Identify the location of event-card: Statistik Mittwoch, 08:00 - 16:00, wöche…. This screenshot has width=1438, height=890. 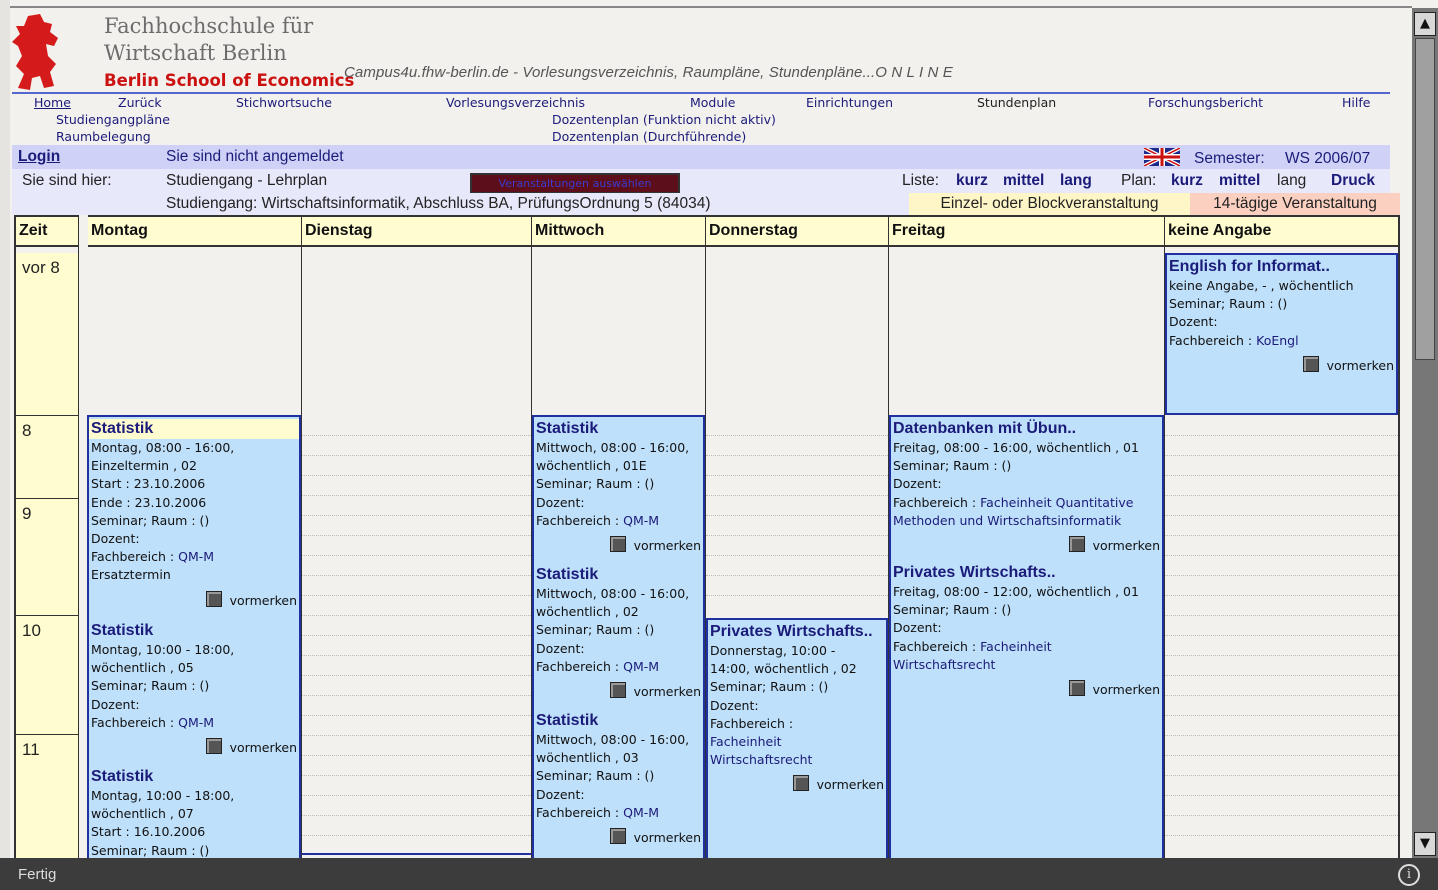
(618, 645).